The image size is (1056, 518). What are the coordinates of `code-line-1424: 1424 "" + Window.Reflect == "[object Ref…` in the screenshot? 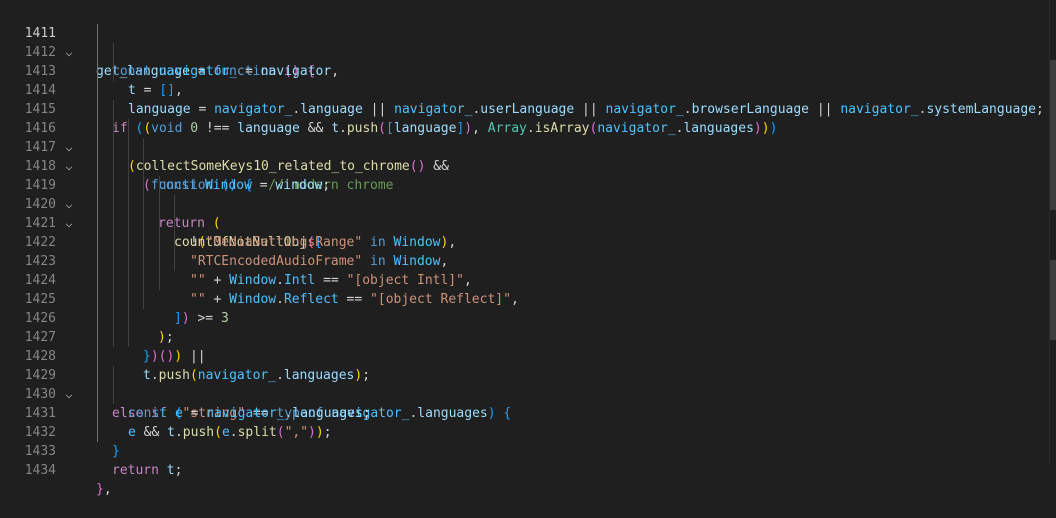 It's located at (525, 279).